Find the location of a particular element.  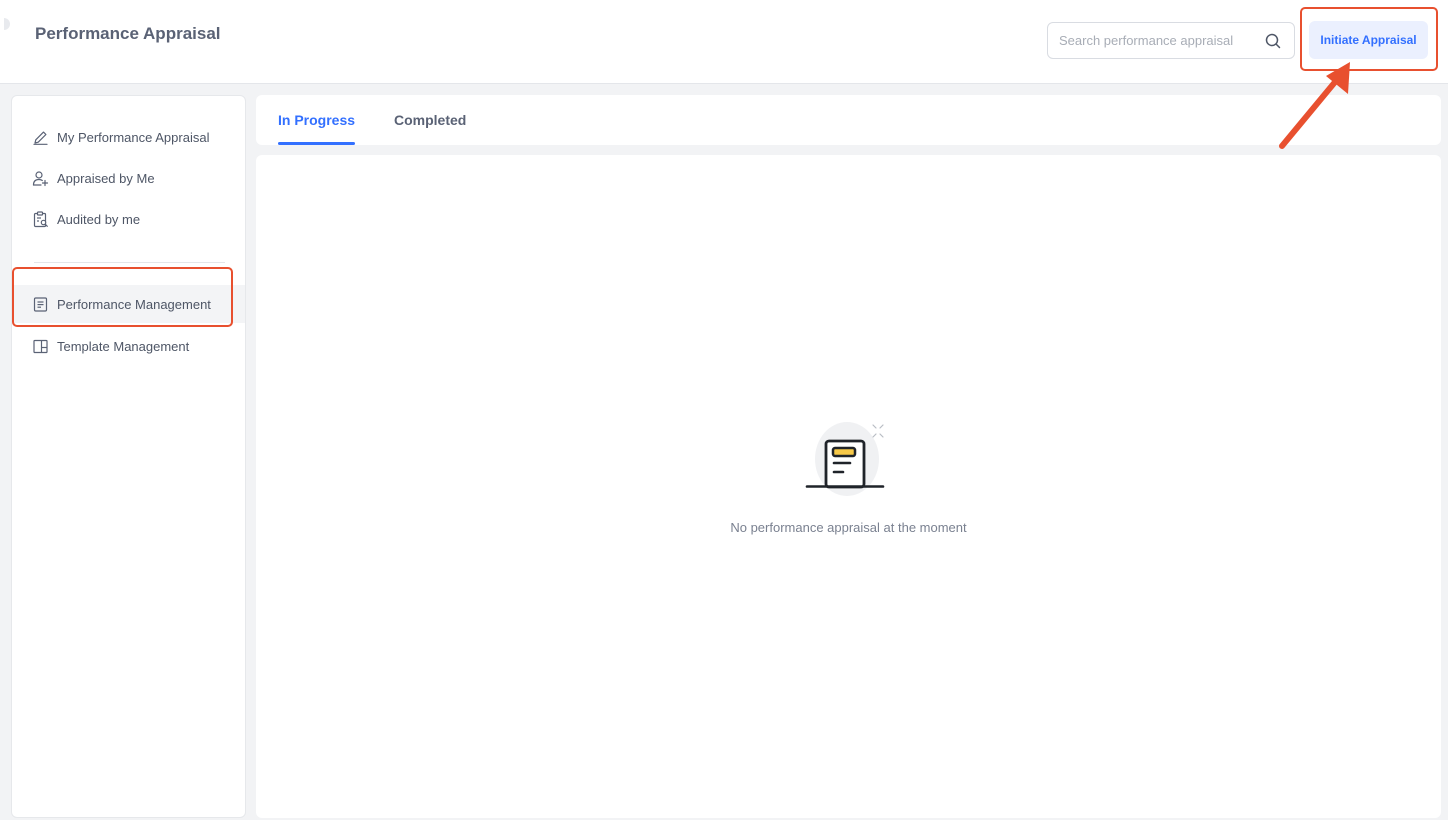

tab-bar: In Progress Completed is located at coordinates (848, 120).